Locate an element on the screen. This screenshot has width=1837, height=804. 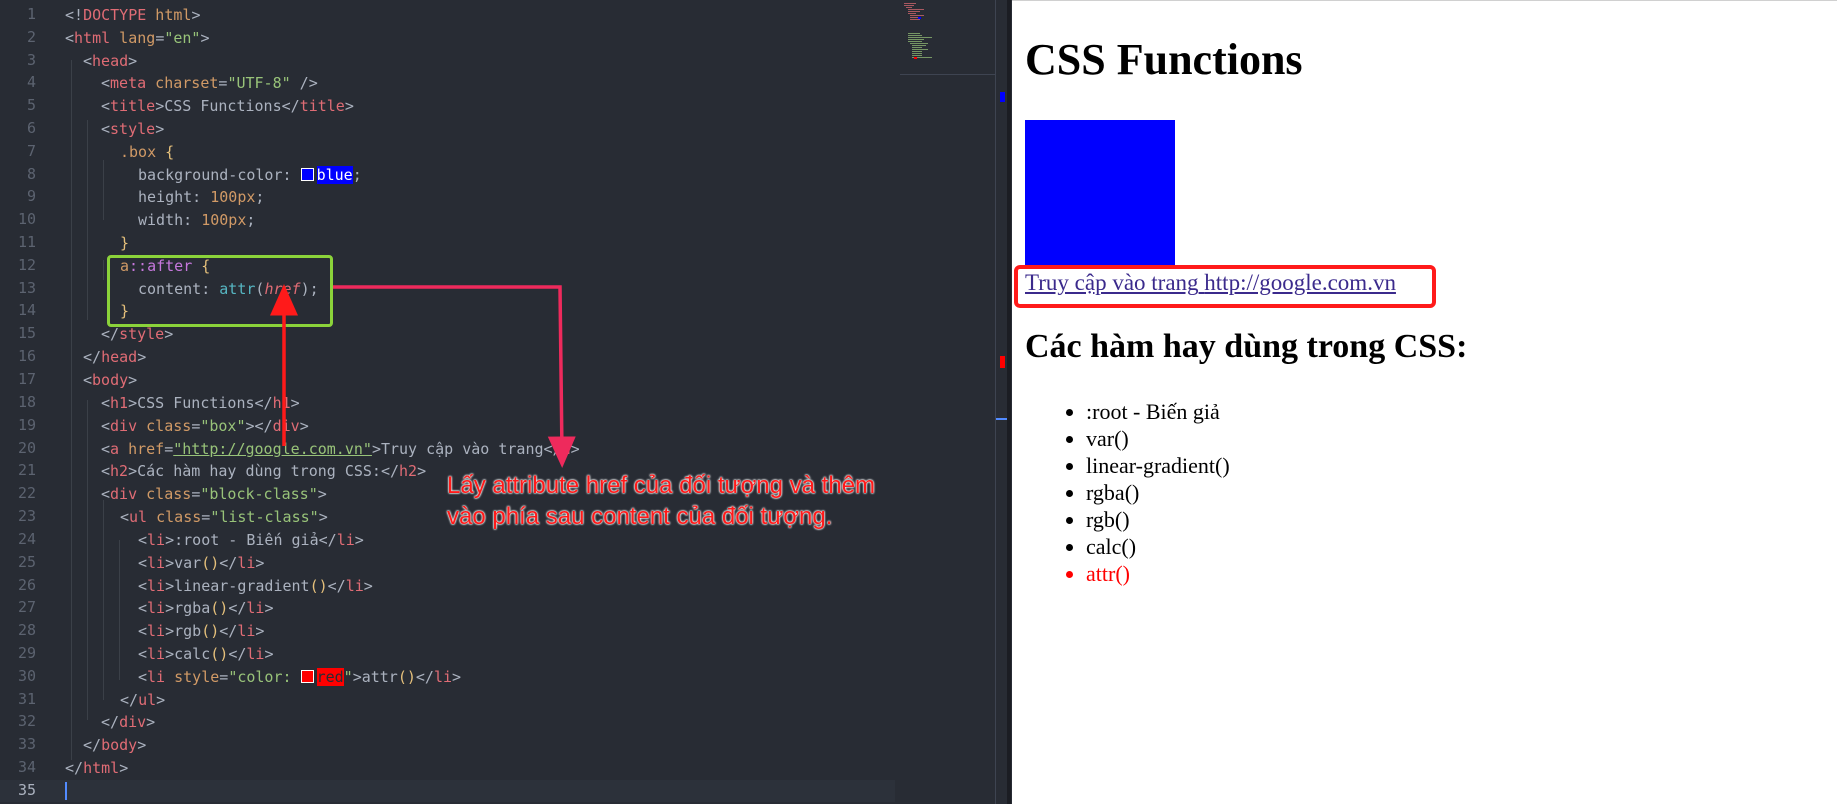
pane-splitter is located at coordinates (1009, 402).